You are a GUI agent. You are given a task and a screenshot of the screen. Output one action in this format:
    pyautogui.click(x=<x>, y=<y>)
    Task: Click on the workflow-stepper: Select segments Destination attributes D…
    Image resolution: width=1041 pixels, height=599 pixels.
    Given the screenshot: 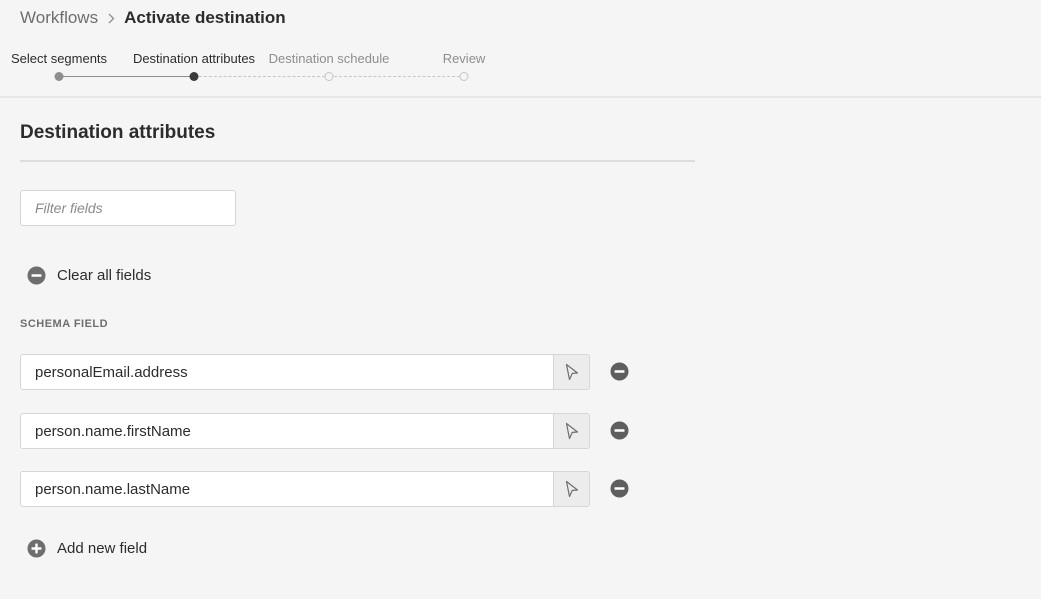 What is the action you would take?
    pyautogui.click(x=270, y=68)
    